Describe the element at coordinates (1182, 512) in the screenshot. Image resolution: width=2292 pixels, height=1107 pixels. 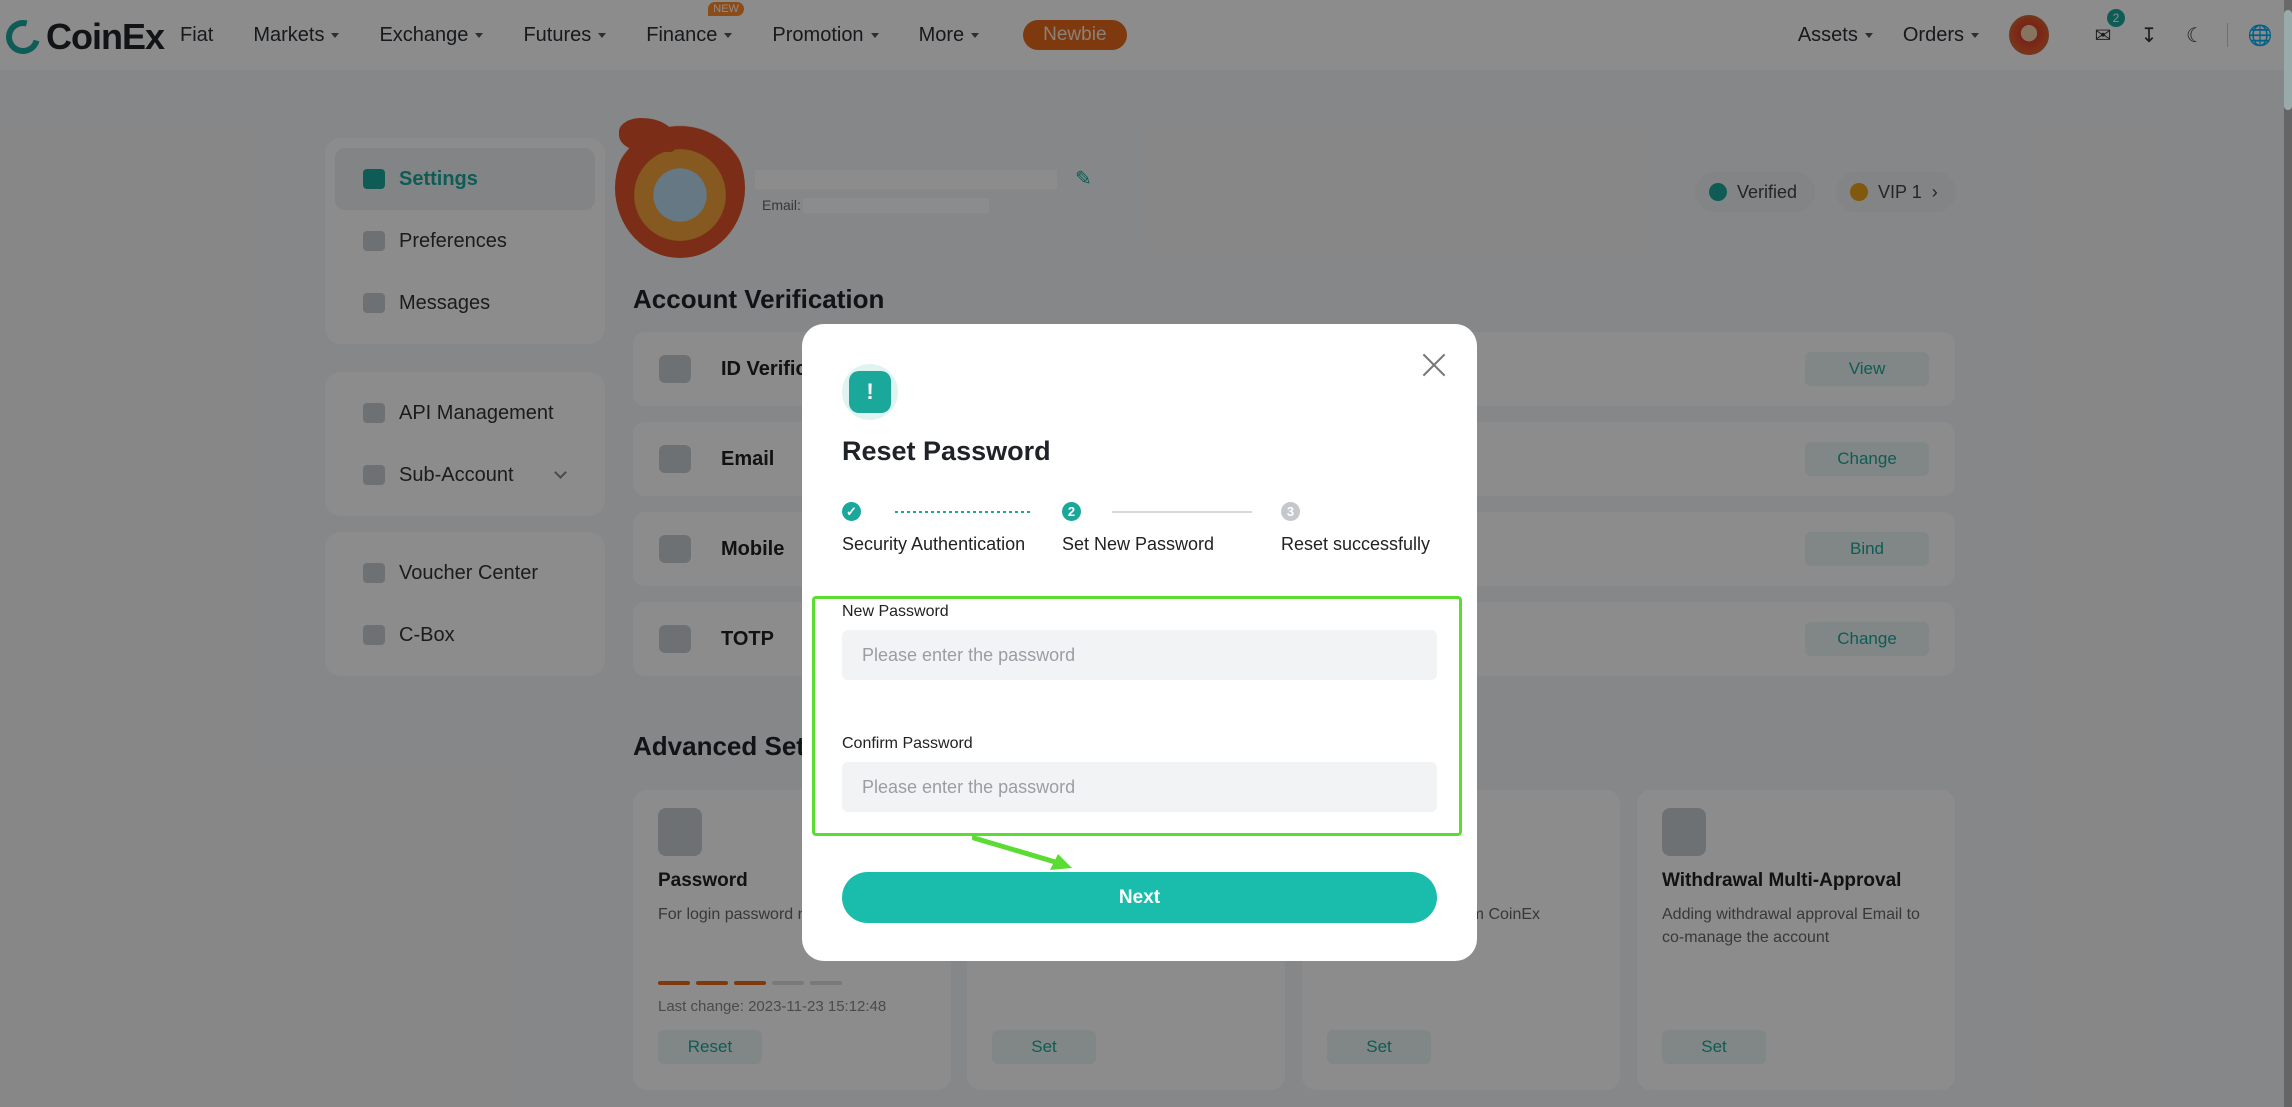
I see `step-connector-pending` at that location.